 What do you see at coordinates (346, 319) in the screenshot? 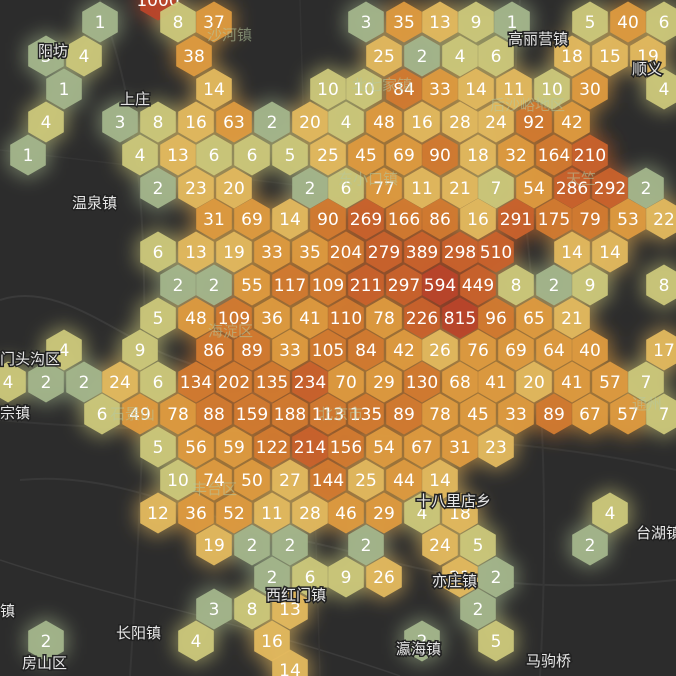
I see `hex-count-label: 110` at bounding box center [346, 319].